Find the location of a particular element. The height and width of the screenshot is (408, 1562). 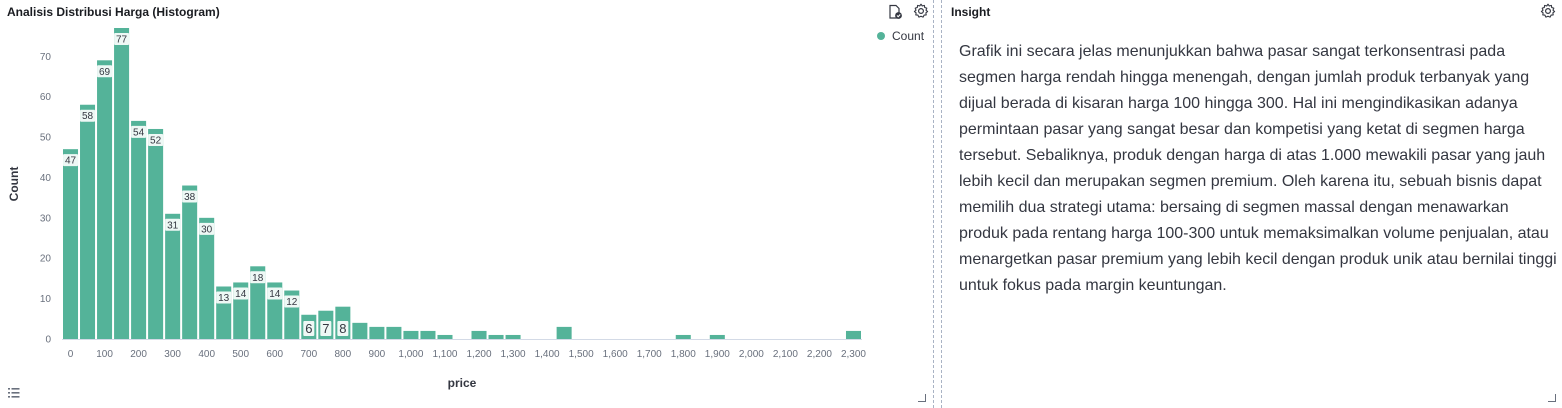

data-label: 52 is located at coordinates (156, 140).